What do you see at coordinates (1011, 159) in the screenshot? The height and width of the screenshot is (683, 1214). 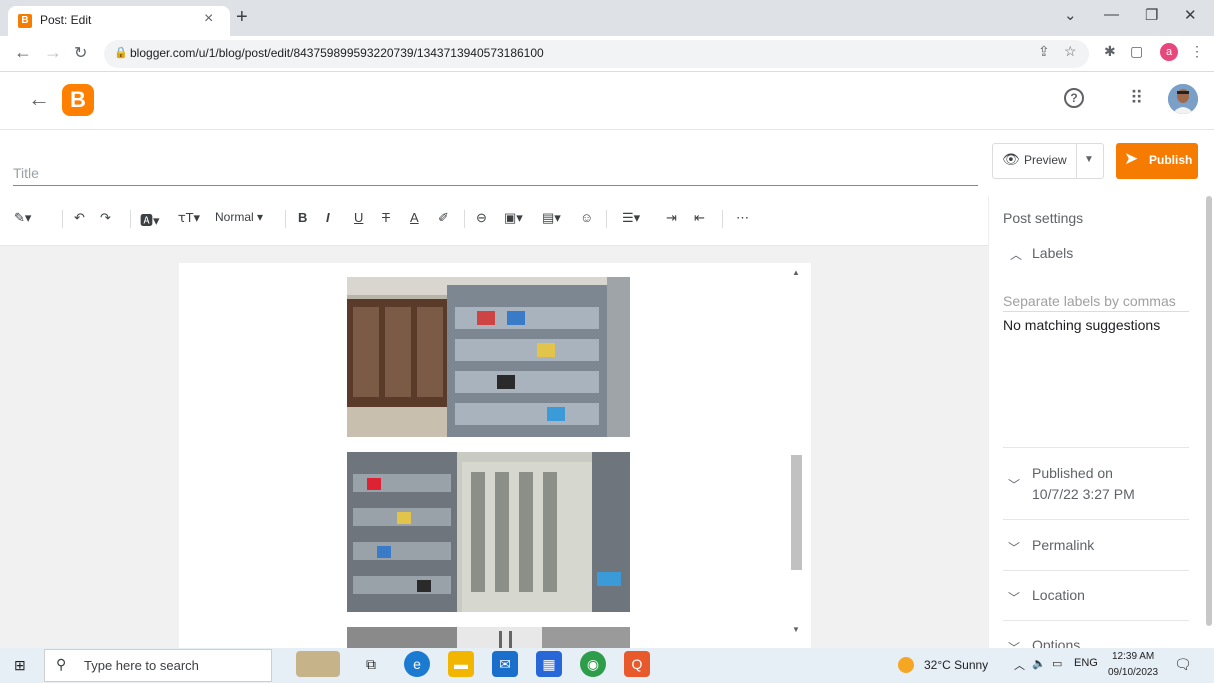 I see `eye-icon: 👁` at bounding box center [1011, 159].